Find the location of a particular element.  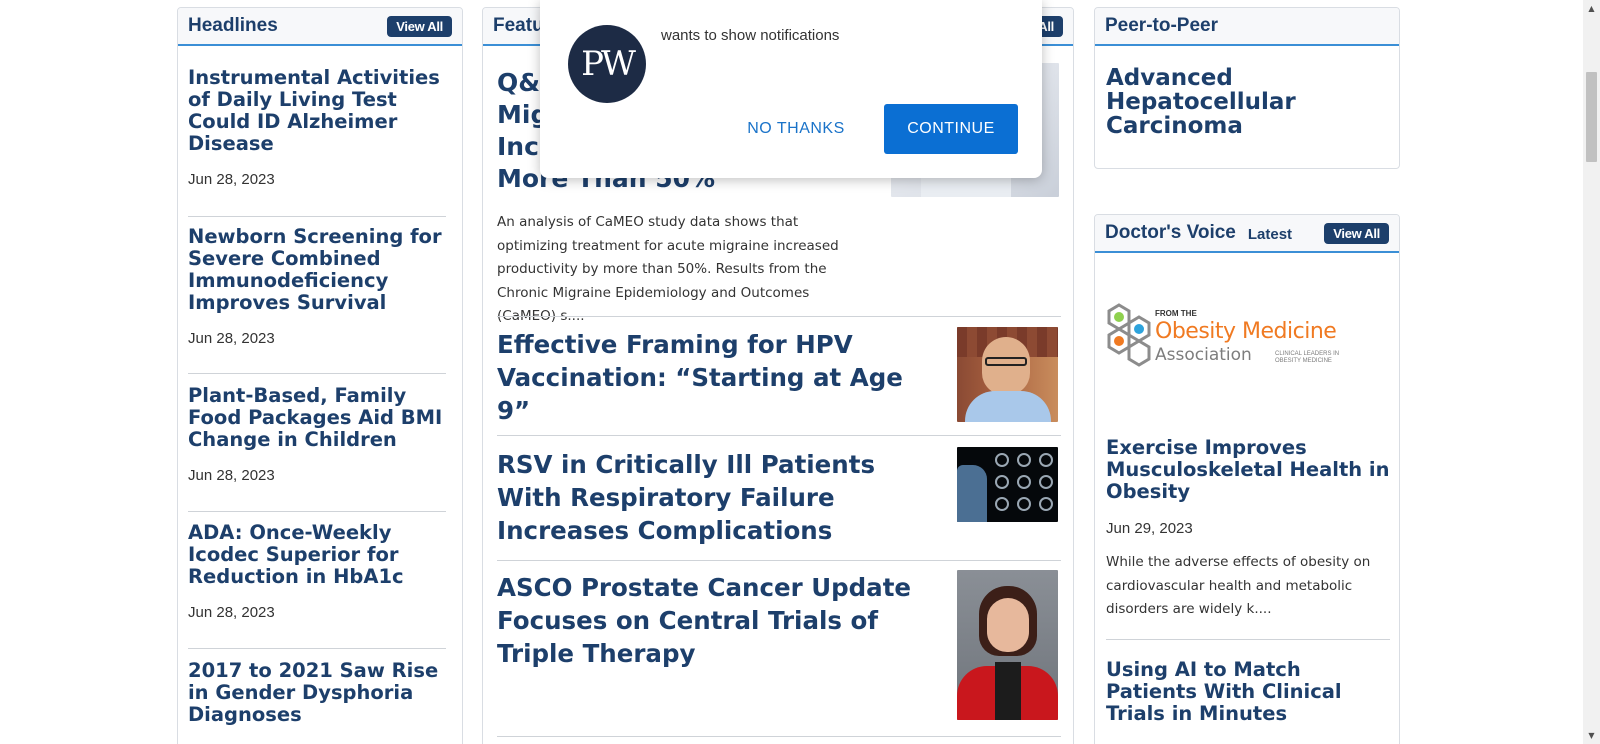

rsv-article-image is located at coordinates (1007, 484).